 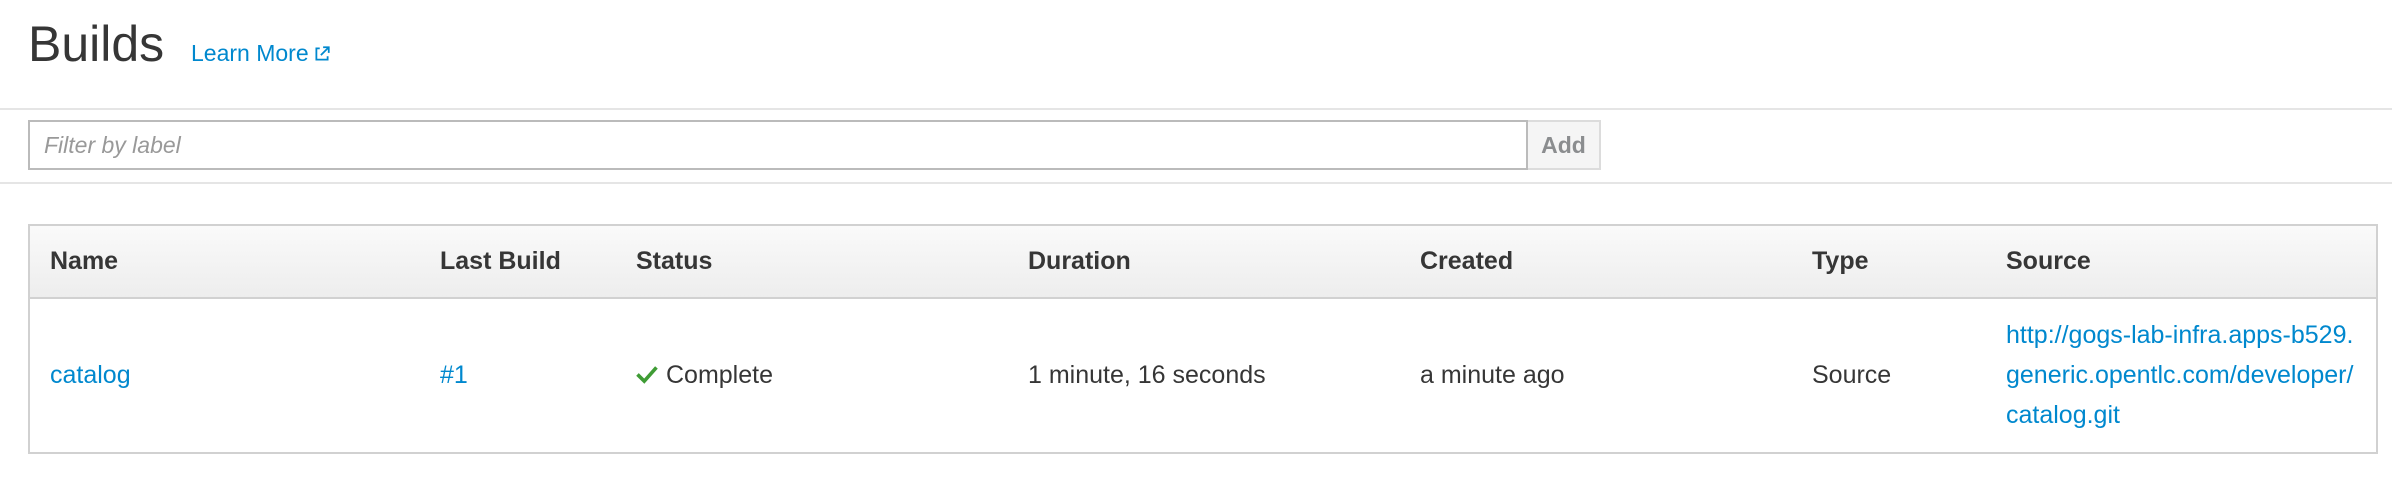 What do you see at coordinates (2181, 262) in the screenshot?
I see `column-header-source: Source` at bounding box center [2181, 262].